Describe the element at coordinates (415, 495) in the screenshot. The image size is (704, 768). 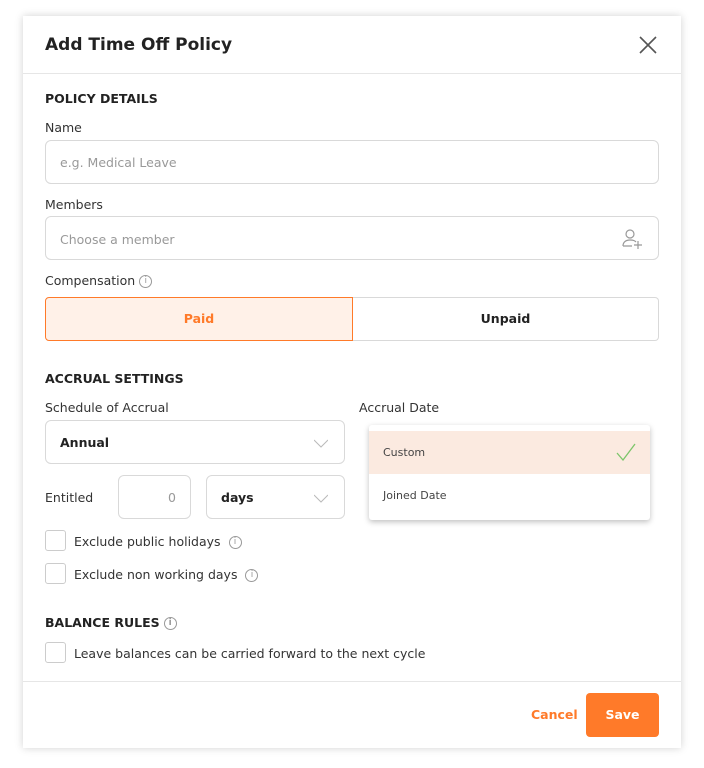
I see `option-label: Joined Date` at that location.